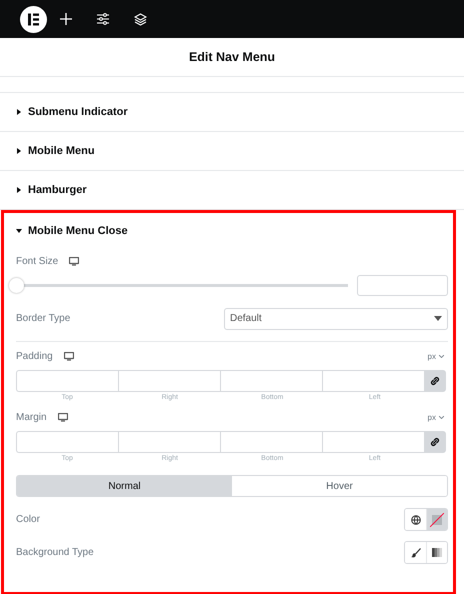 The height and width of the screenshot is (594, 464). I want to click on gradient-icon, so click(437, 552).